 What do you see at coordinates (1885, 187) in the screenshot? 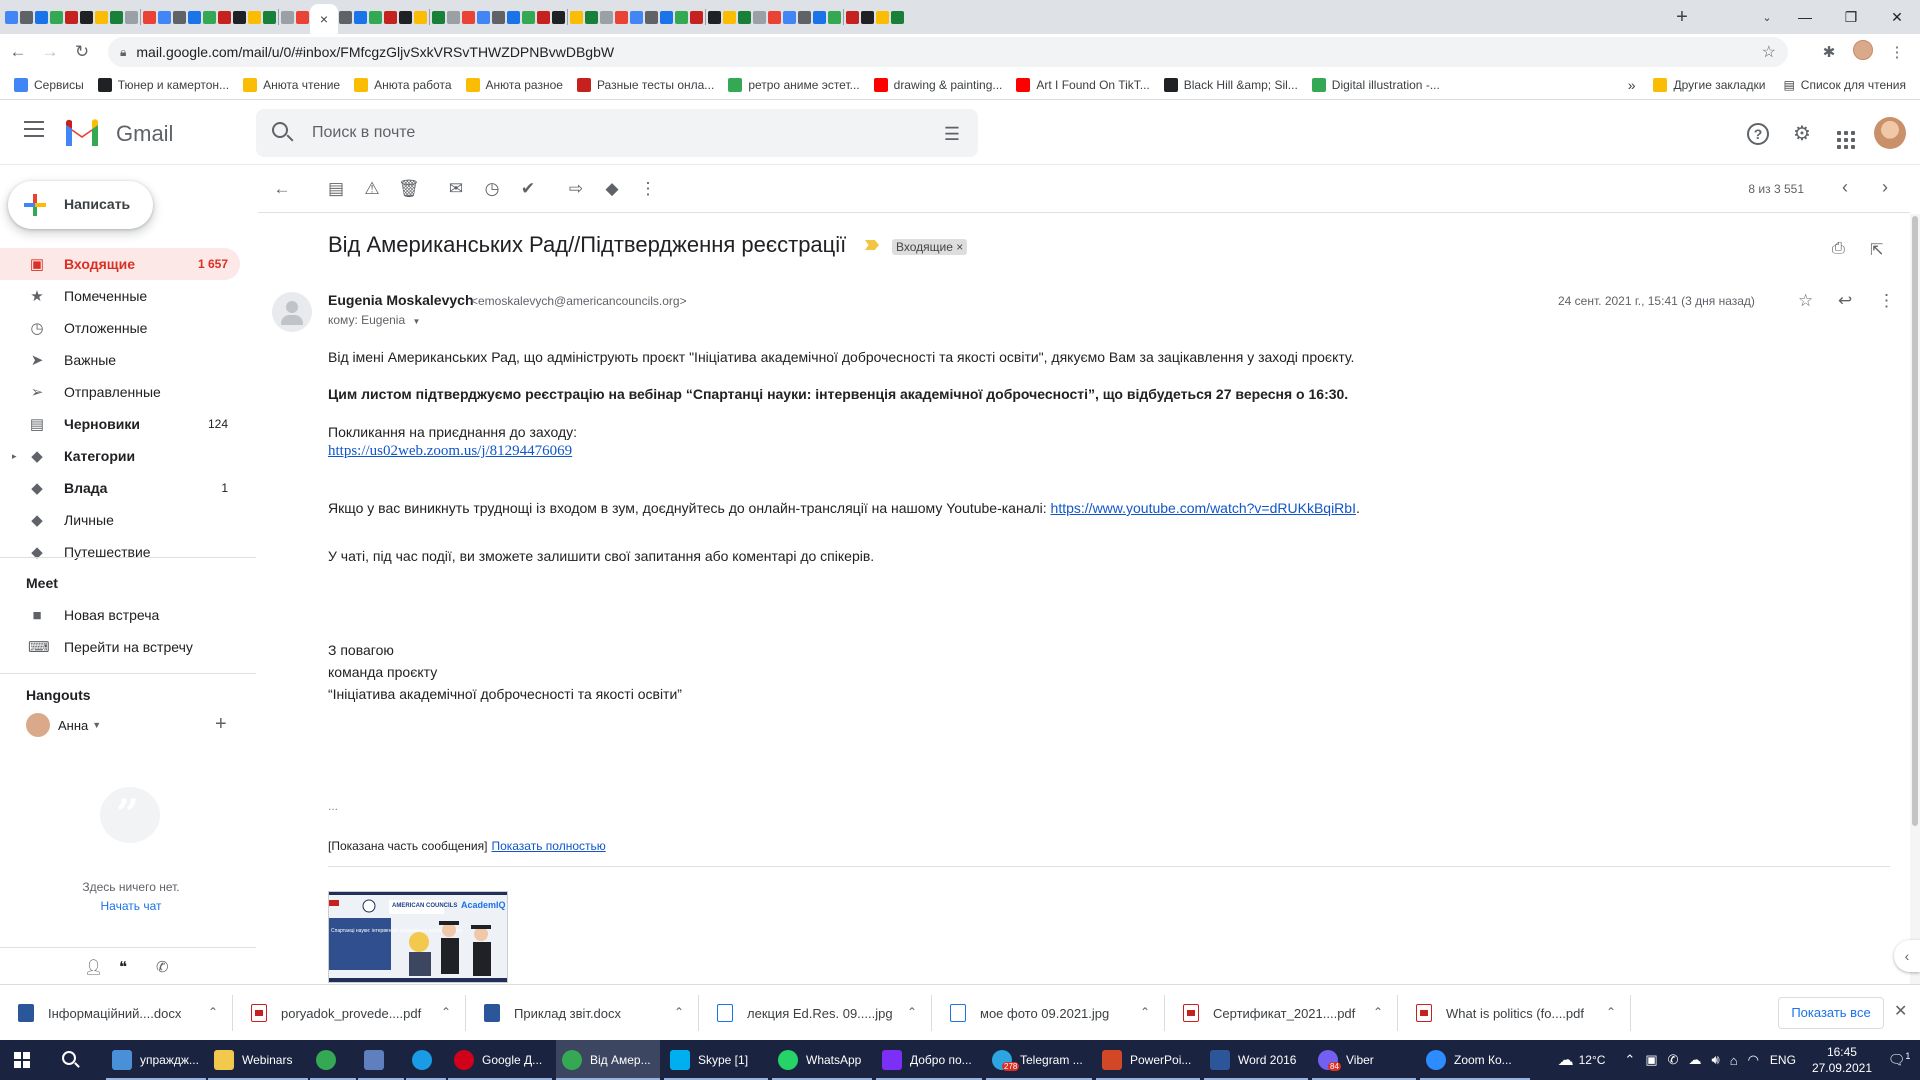
I see `older-chevron-icon: ›` at bounding box center [1885, 187].